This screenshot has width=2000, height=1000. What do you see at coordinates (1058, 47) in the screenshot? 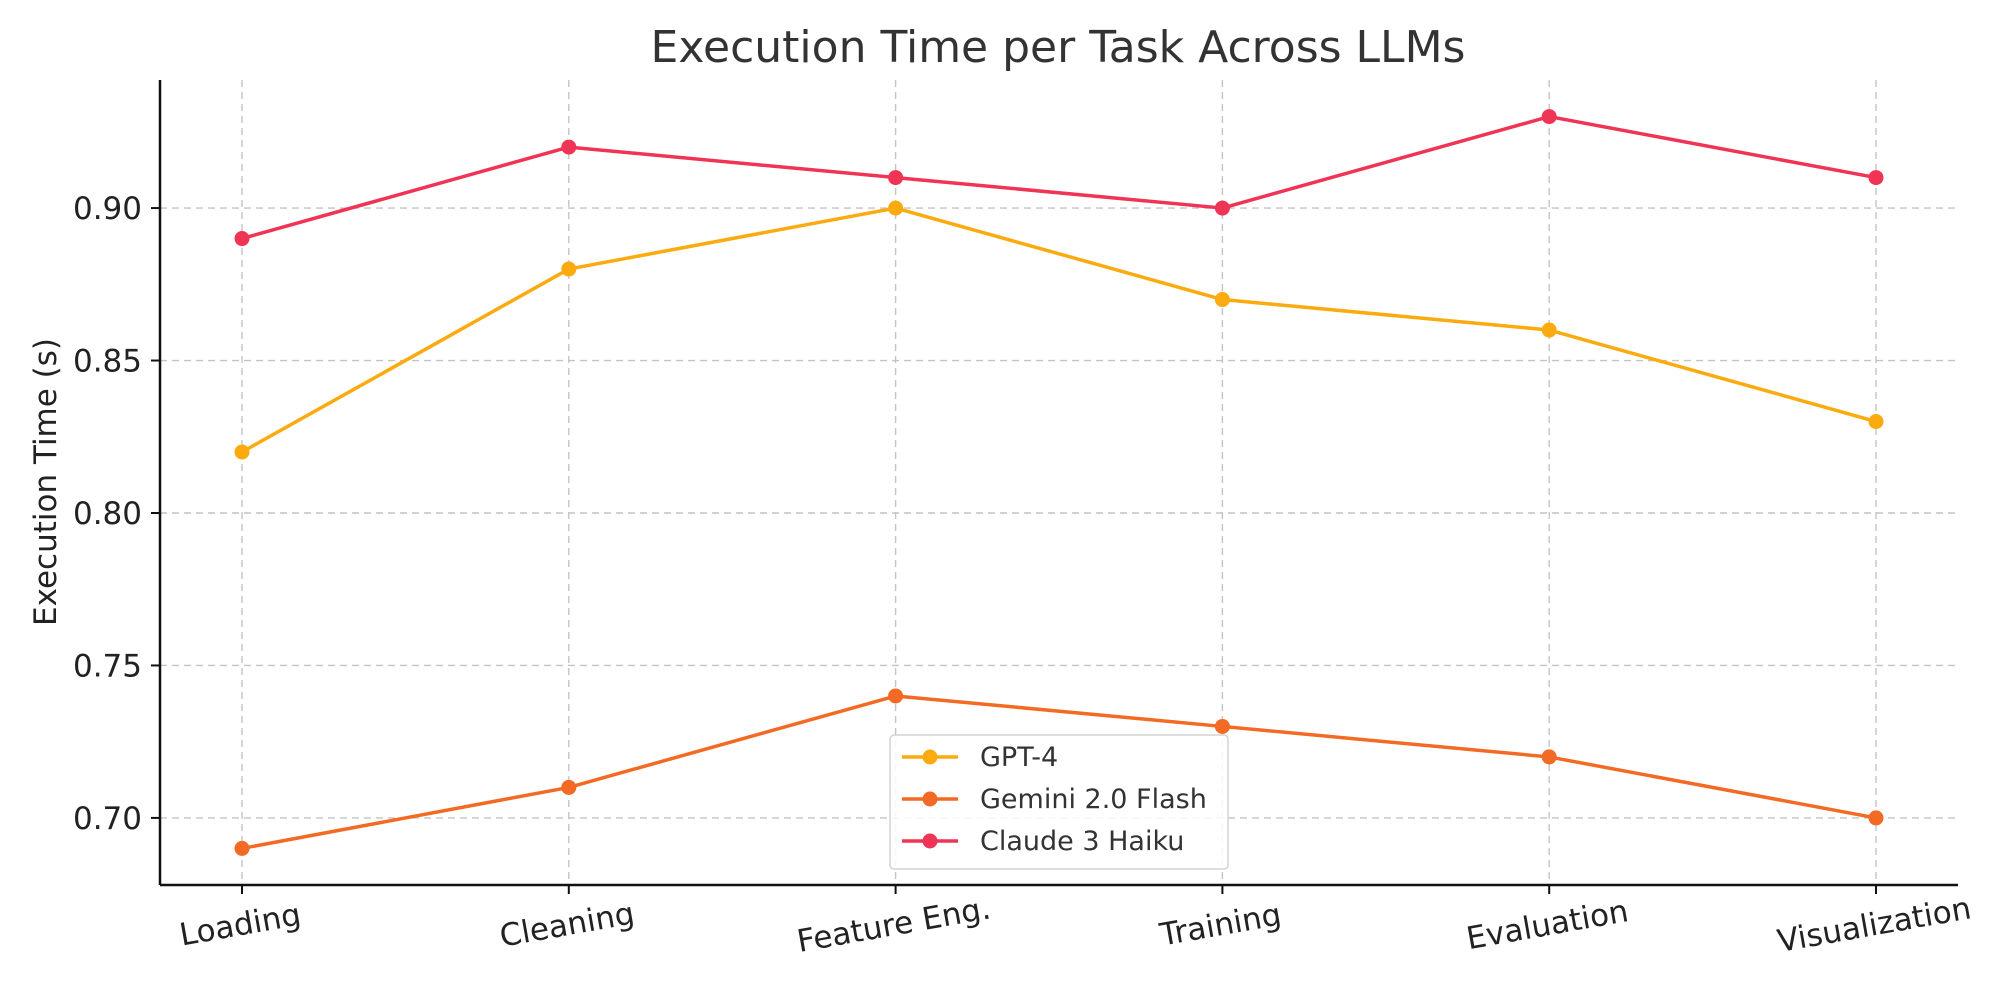
I see `chart-title: Execution Time per Task Across LLMs` at bounding box center [1058, 47].